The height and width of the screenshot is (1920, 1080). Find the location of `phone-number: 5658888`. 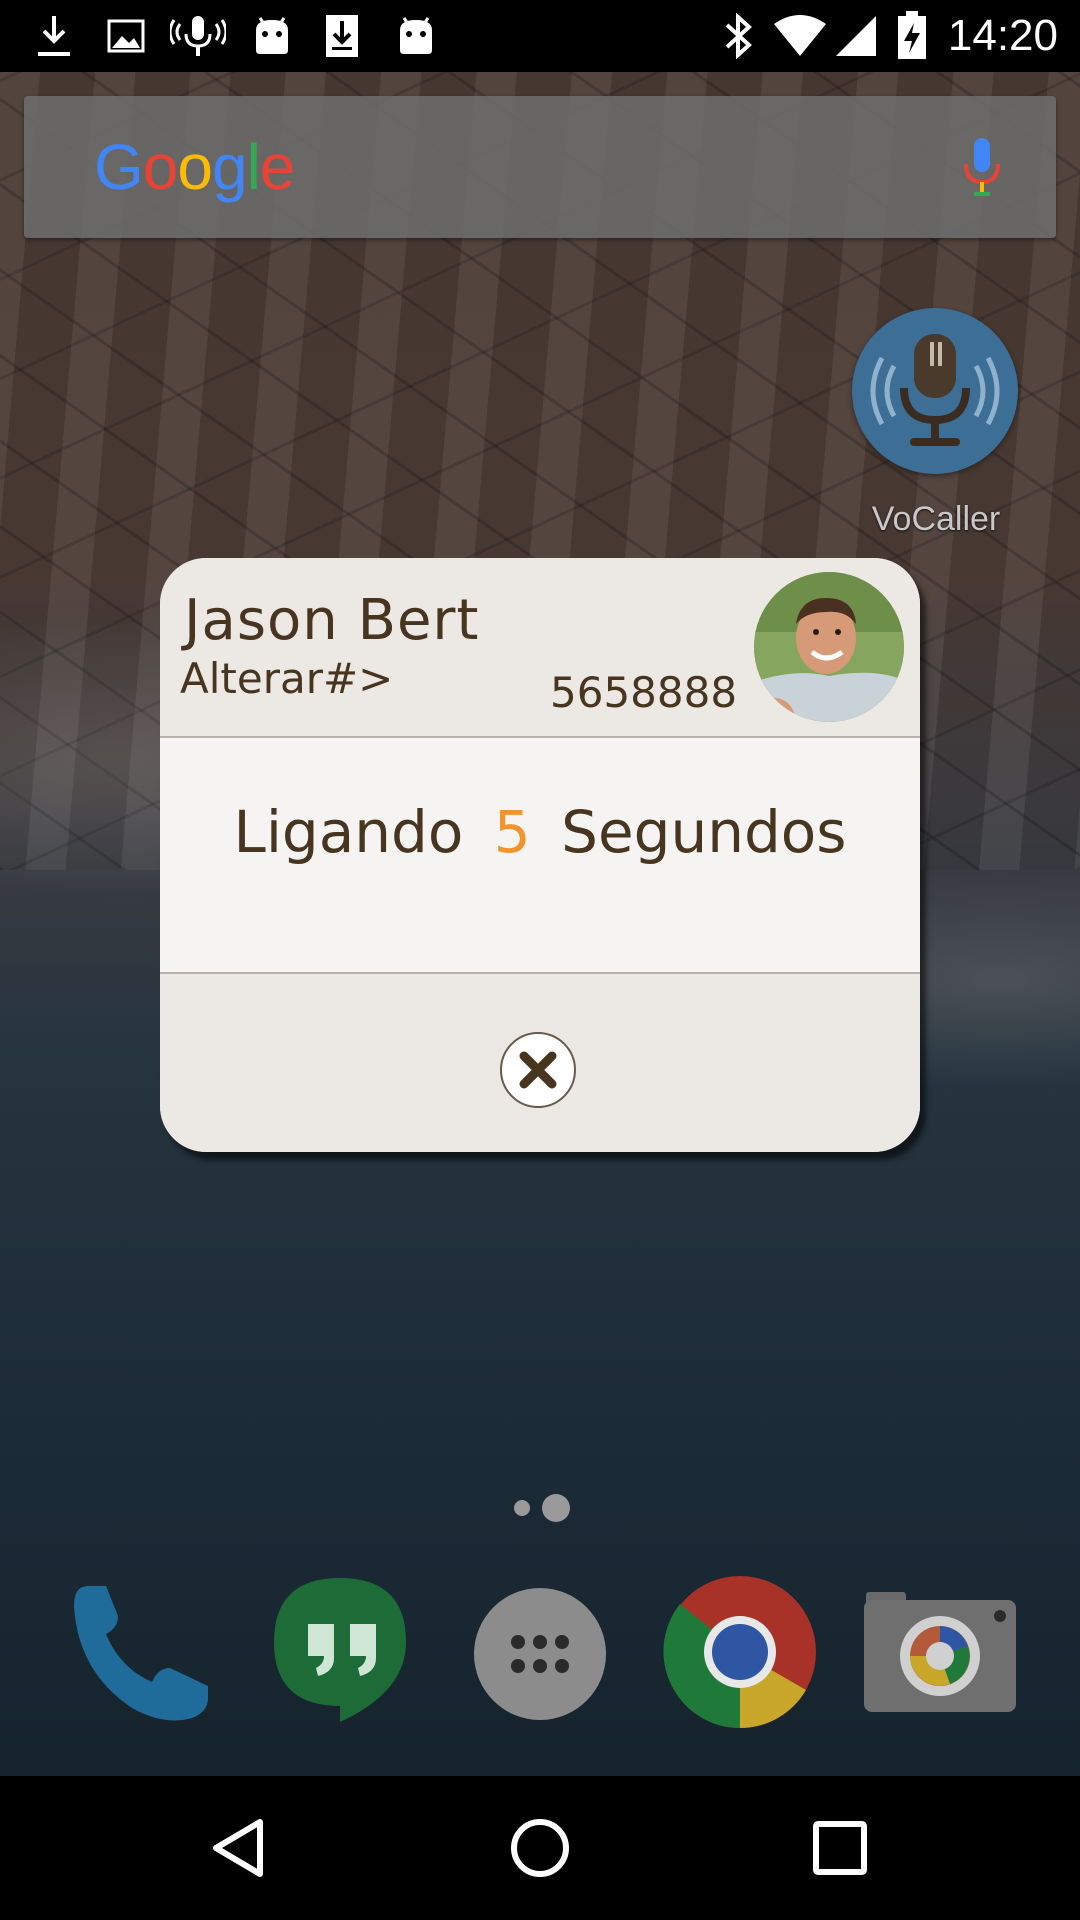

phone-number: 5658888 is located at coordinates (644, 692).